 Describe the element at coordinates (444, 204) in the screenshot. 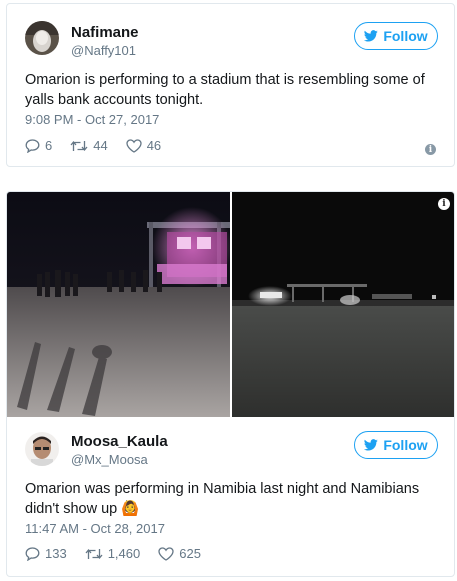

I see `media-info-icon: i` at that location.